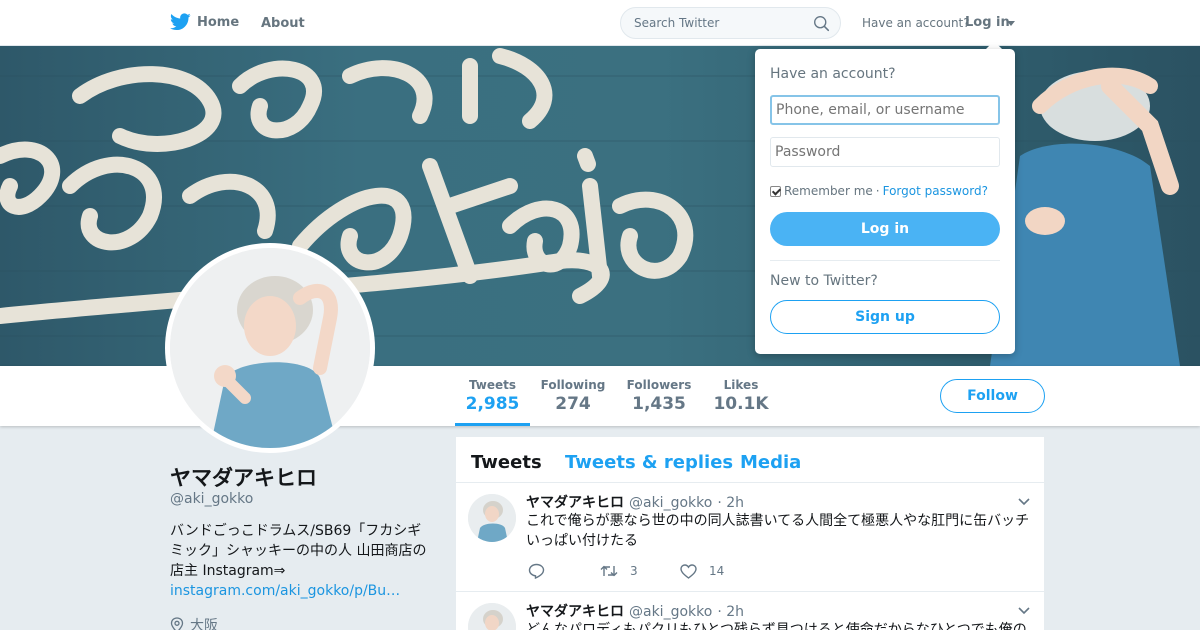  Describe the element at coordinates (775, 191) in the screenshot. I see `remember-me-checkbox` at that location.